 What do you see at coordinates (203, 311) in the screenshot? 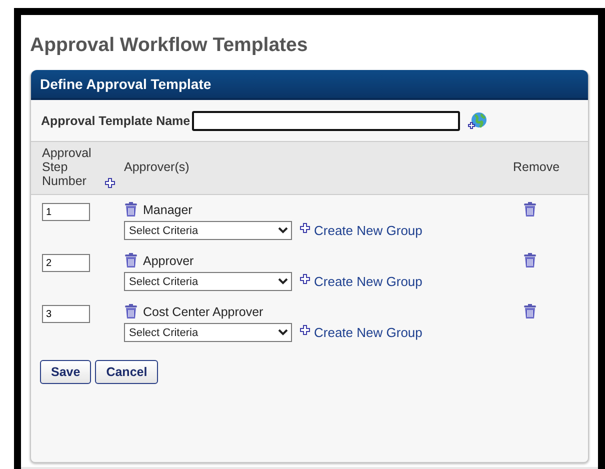
I see `approver-name: Cost Center Approver` at bounding box center [203, 311].